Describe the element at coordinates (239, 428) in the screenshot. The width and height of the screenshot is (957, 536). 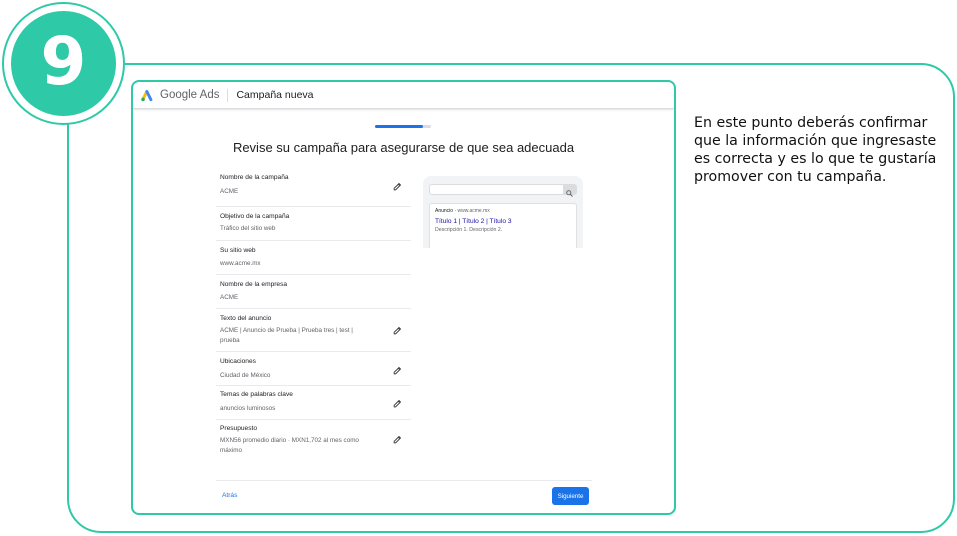
I see `item-label: Presupuesto` at that location.